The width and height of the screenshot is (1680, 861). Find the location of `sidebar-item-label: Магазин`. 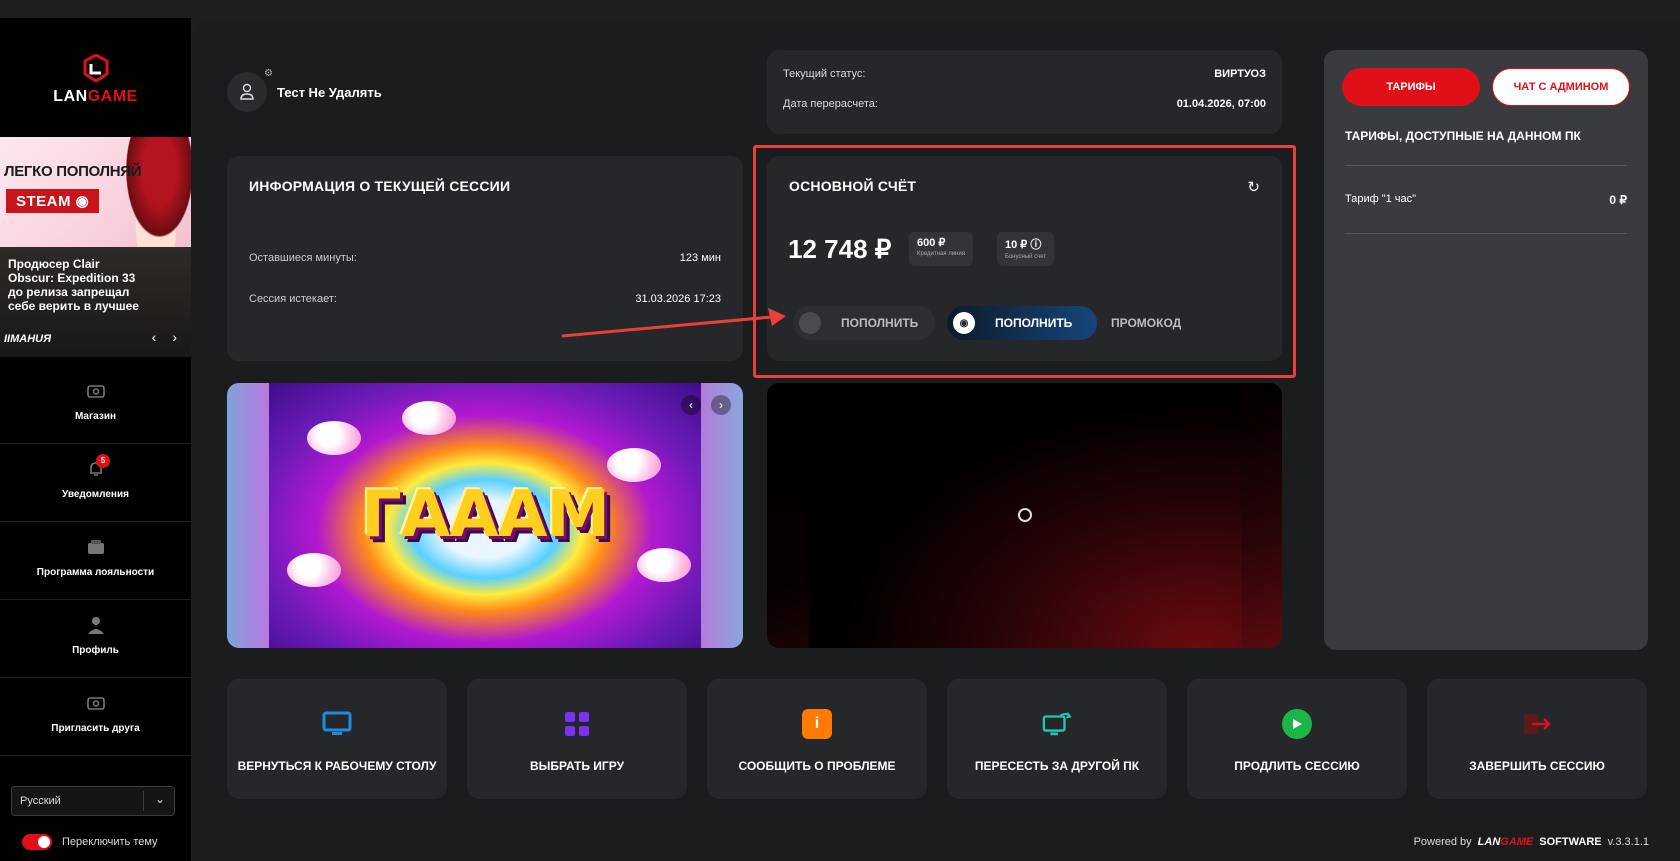

sidebar-item-label: Магазин is located at coordinates (95, 416).